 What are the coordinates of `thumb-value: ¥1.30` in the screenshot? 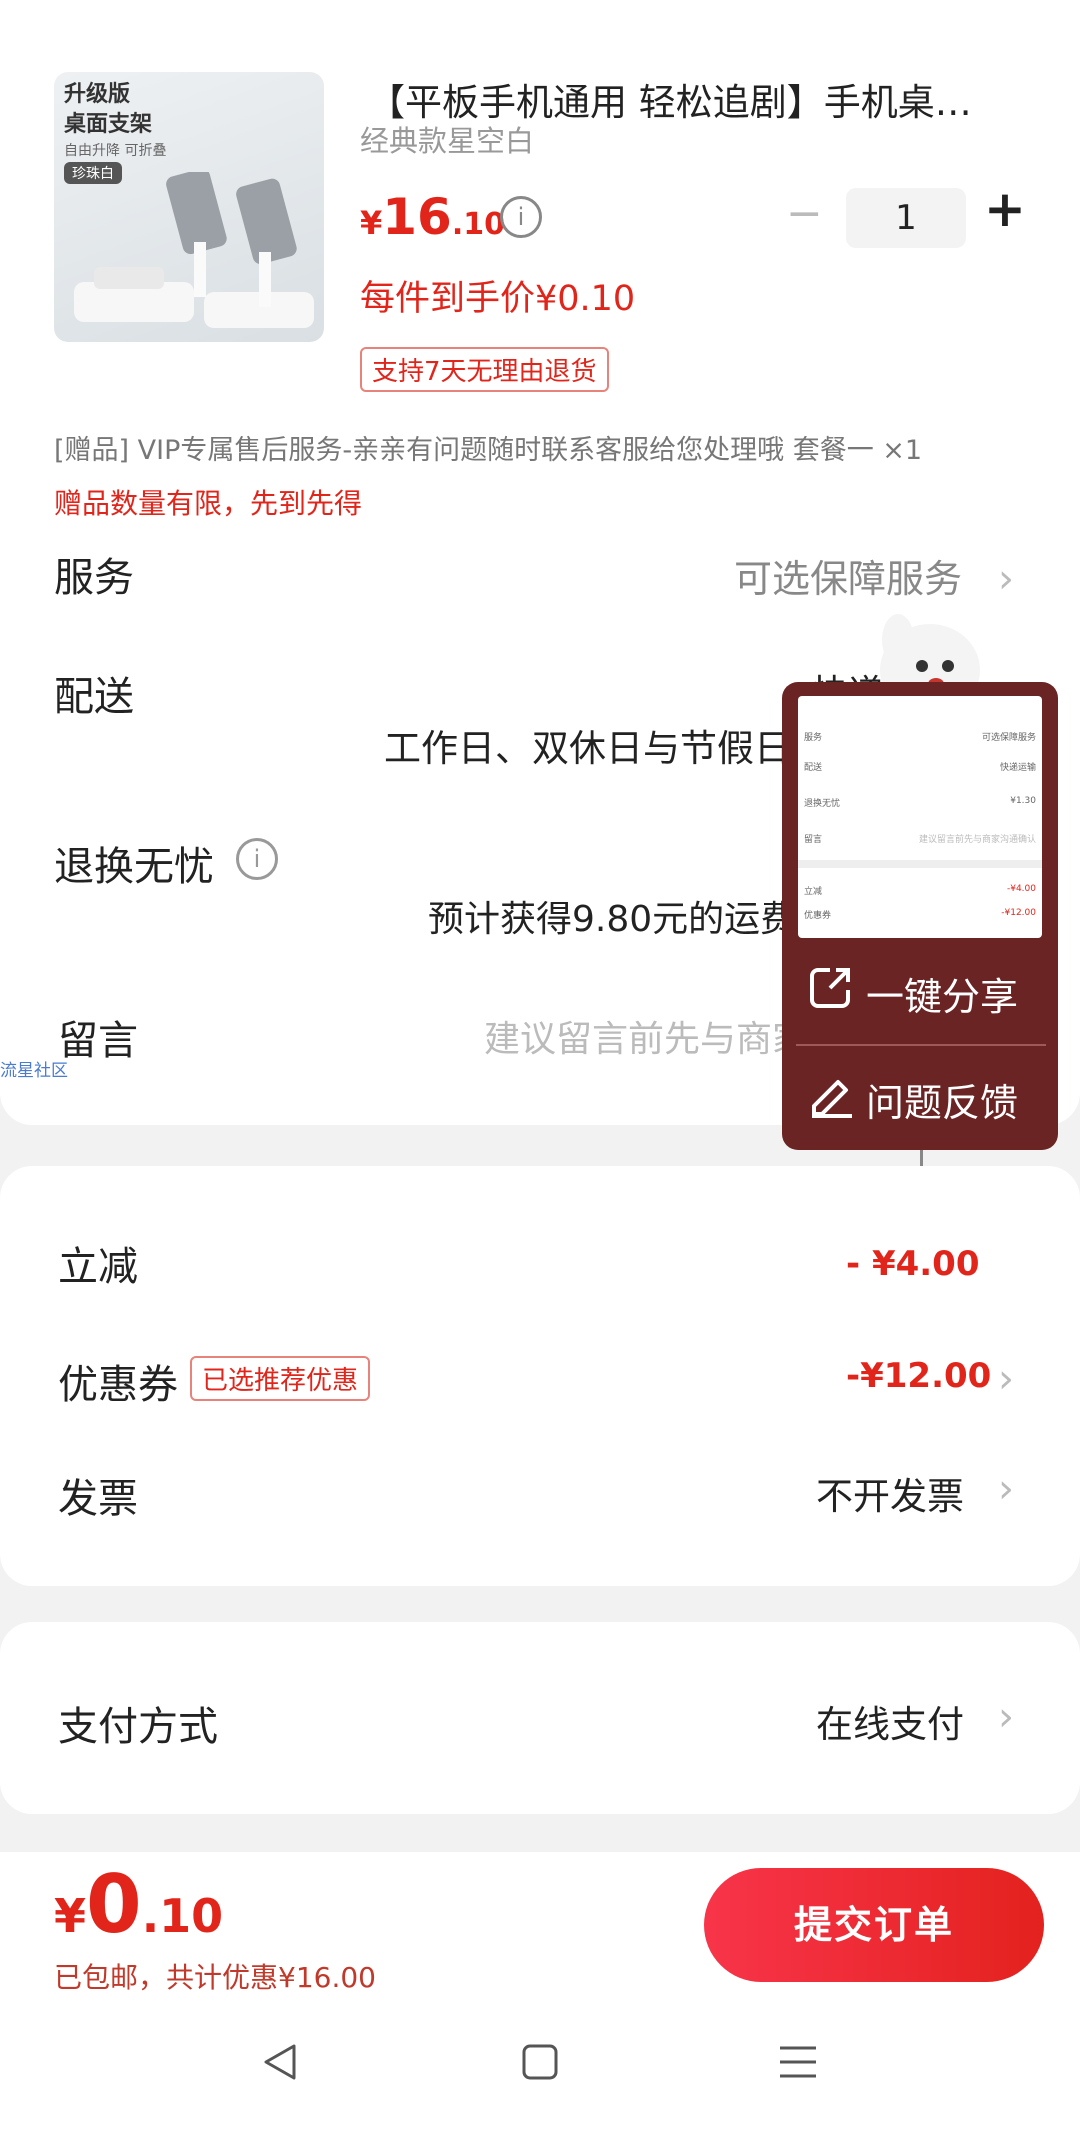 It's located at (1023, 801).